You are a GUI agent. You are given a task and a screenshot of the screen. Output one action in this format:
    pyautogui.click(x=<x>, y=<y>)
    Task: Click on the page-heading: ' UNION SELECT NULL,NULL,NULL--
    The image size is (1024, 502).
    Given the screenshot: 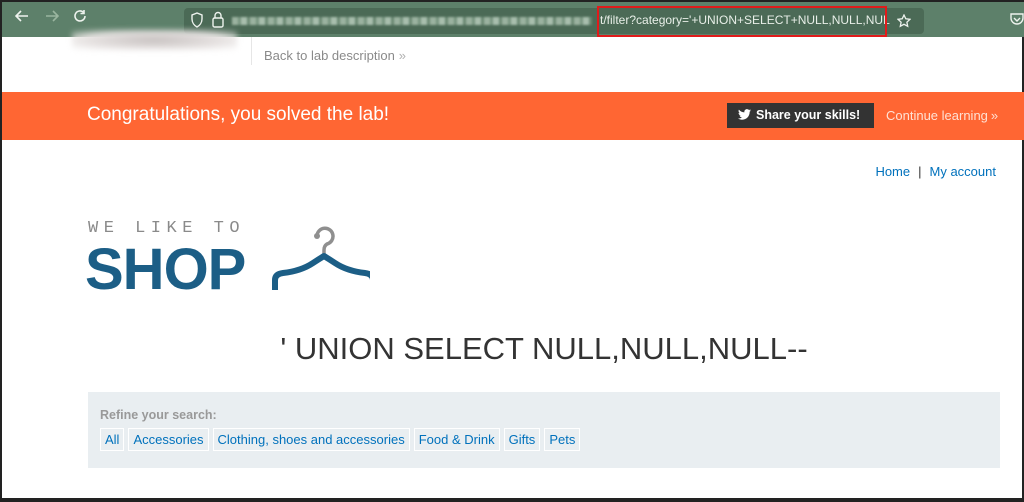 What is the action you would take?
    pyautogui.click(x=544, y=348)
    